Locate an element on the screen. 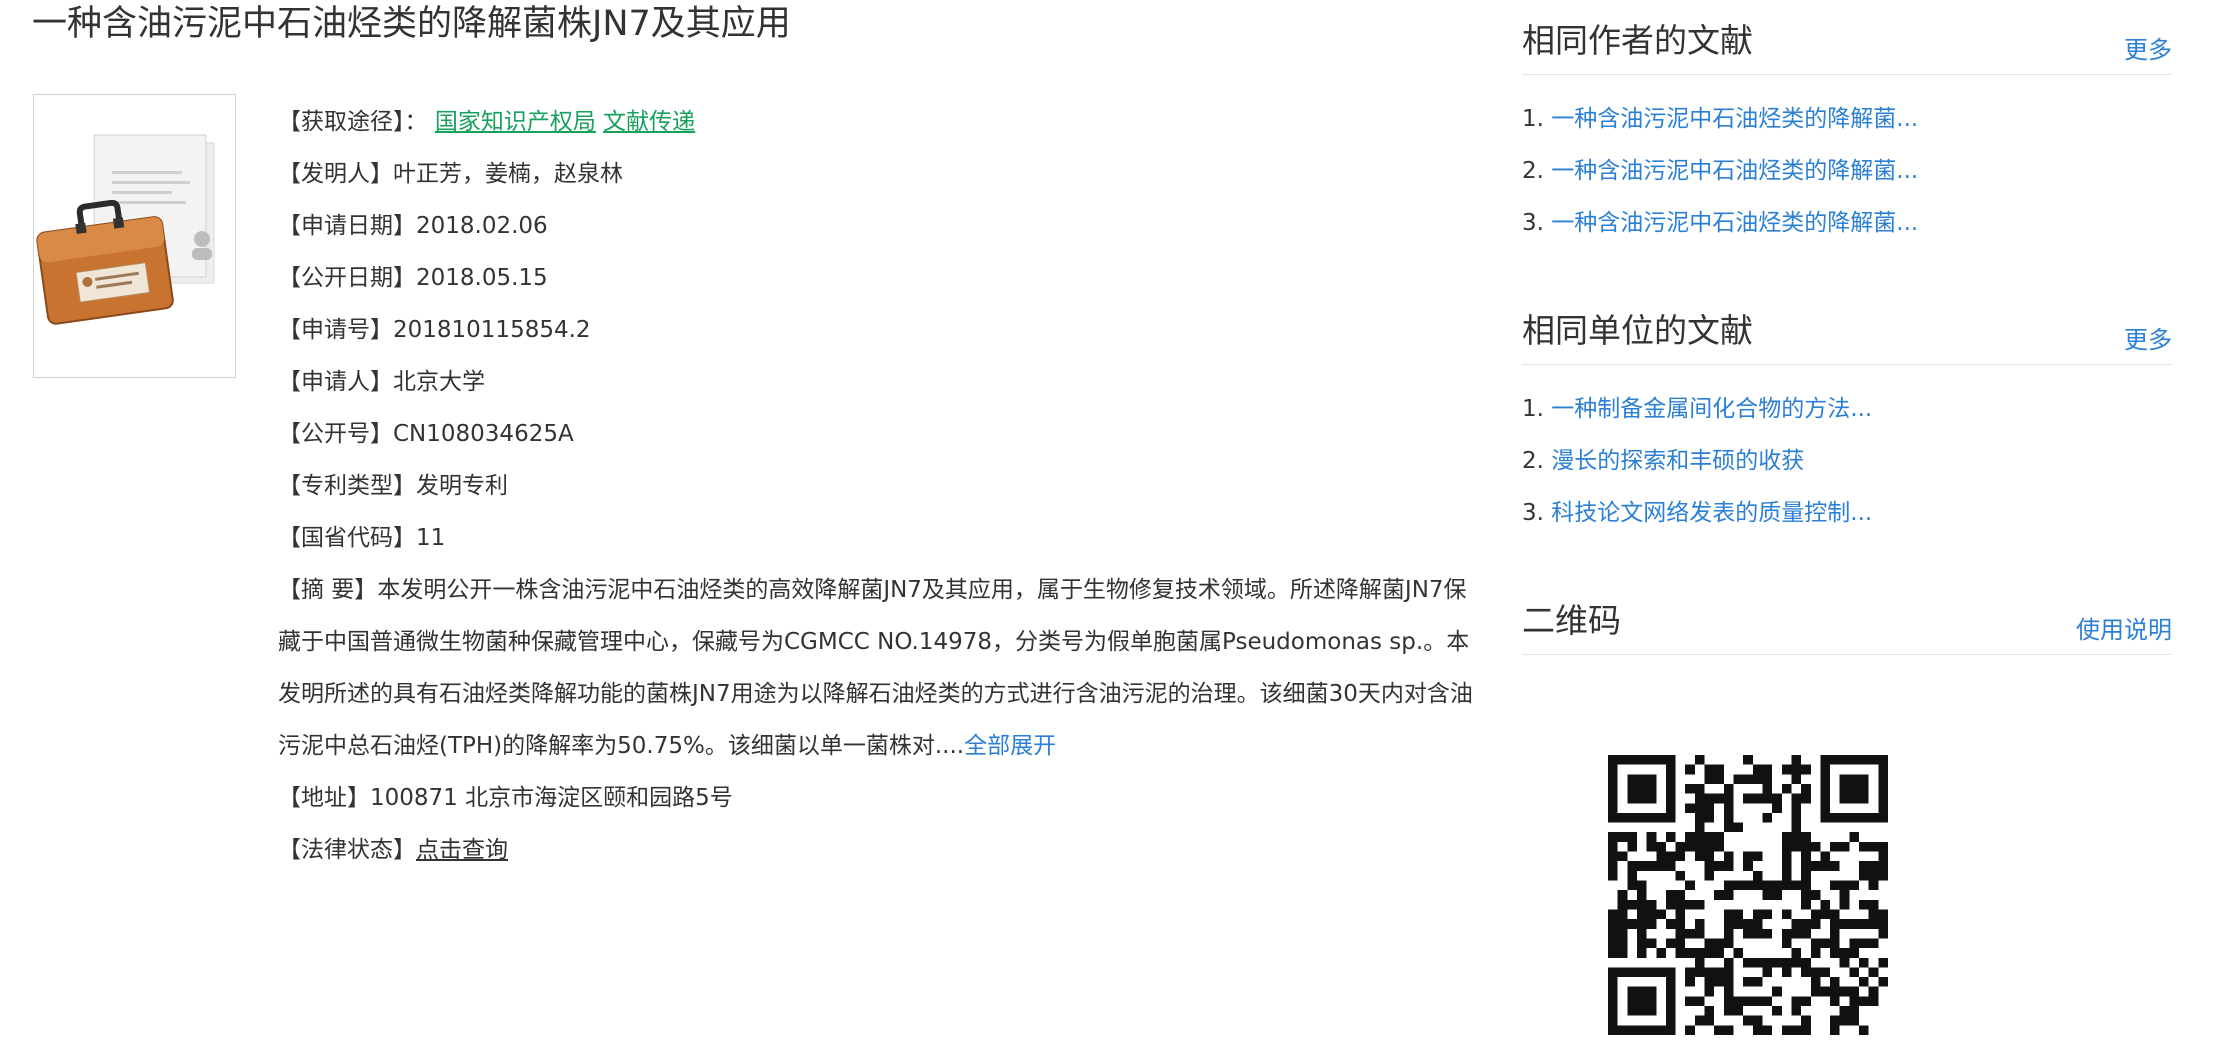 The width and height of the screenshot is (2214, 1050). patent-type-row: 【专利类型】发明专利 is located at coordinates (883, 486).